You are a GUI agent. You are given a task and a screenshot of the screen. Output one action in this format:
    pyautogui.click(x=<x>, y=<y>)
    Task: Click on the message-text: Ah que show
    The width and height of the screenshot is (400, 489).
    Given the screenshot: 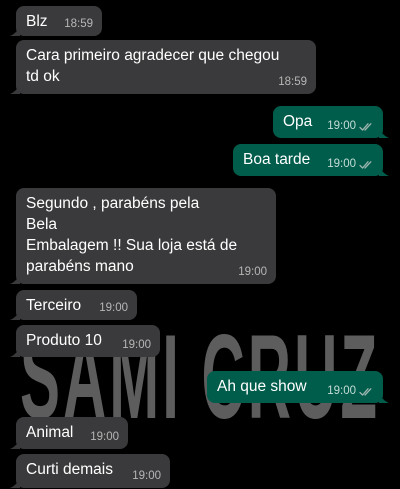 What is the action you would take?
    pyautogui.click(x=262, y=386)
    